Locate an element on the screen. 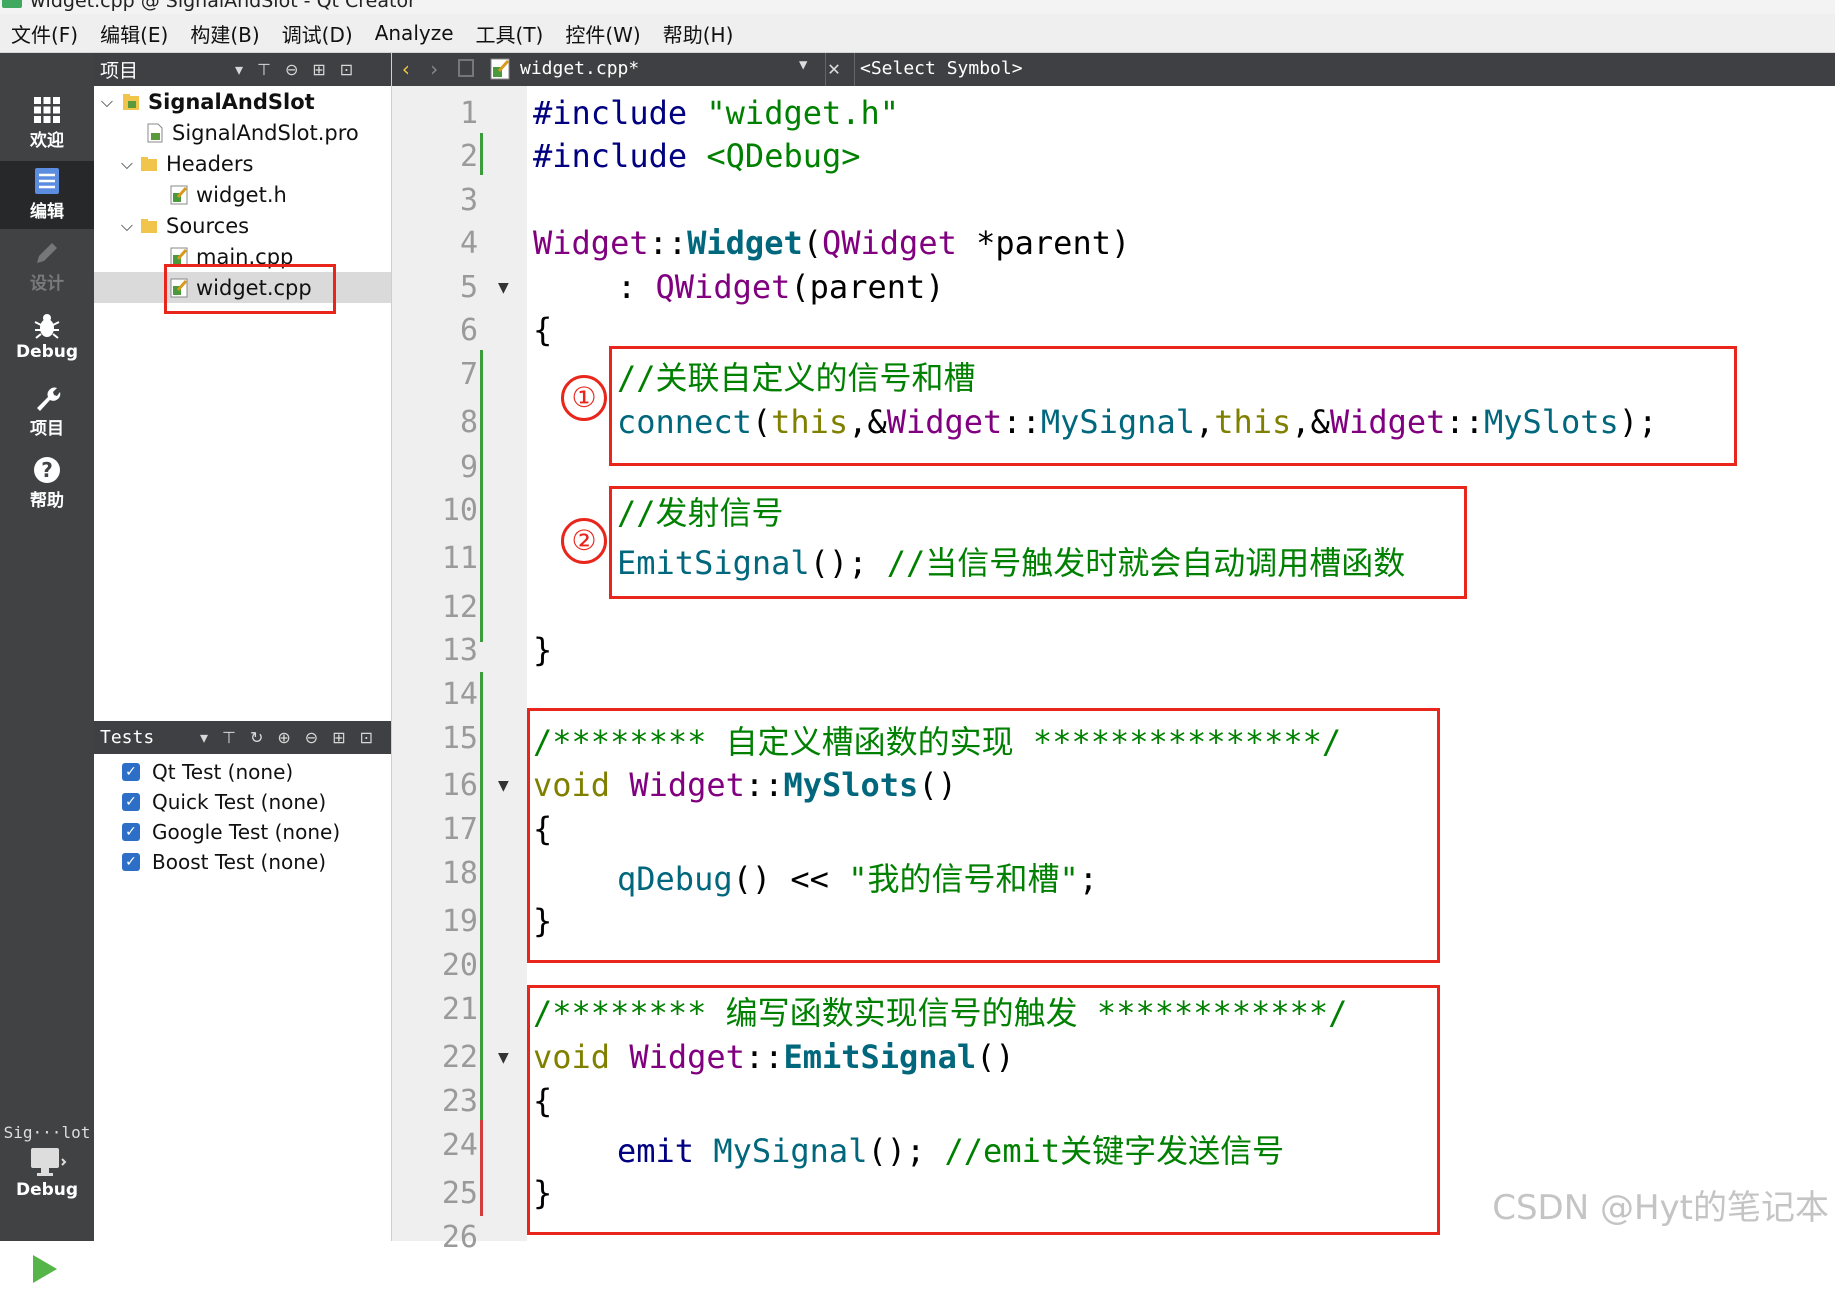 The image size is (1835, 1289). code-line: #include "widget.h" is located at coordinates (716, 113).